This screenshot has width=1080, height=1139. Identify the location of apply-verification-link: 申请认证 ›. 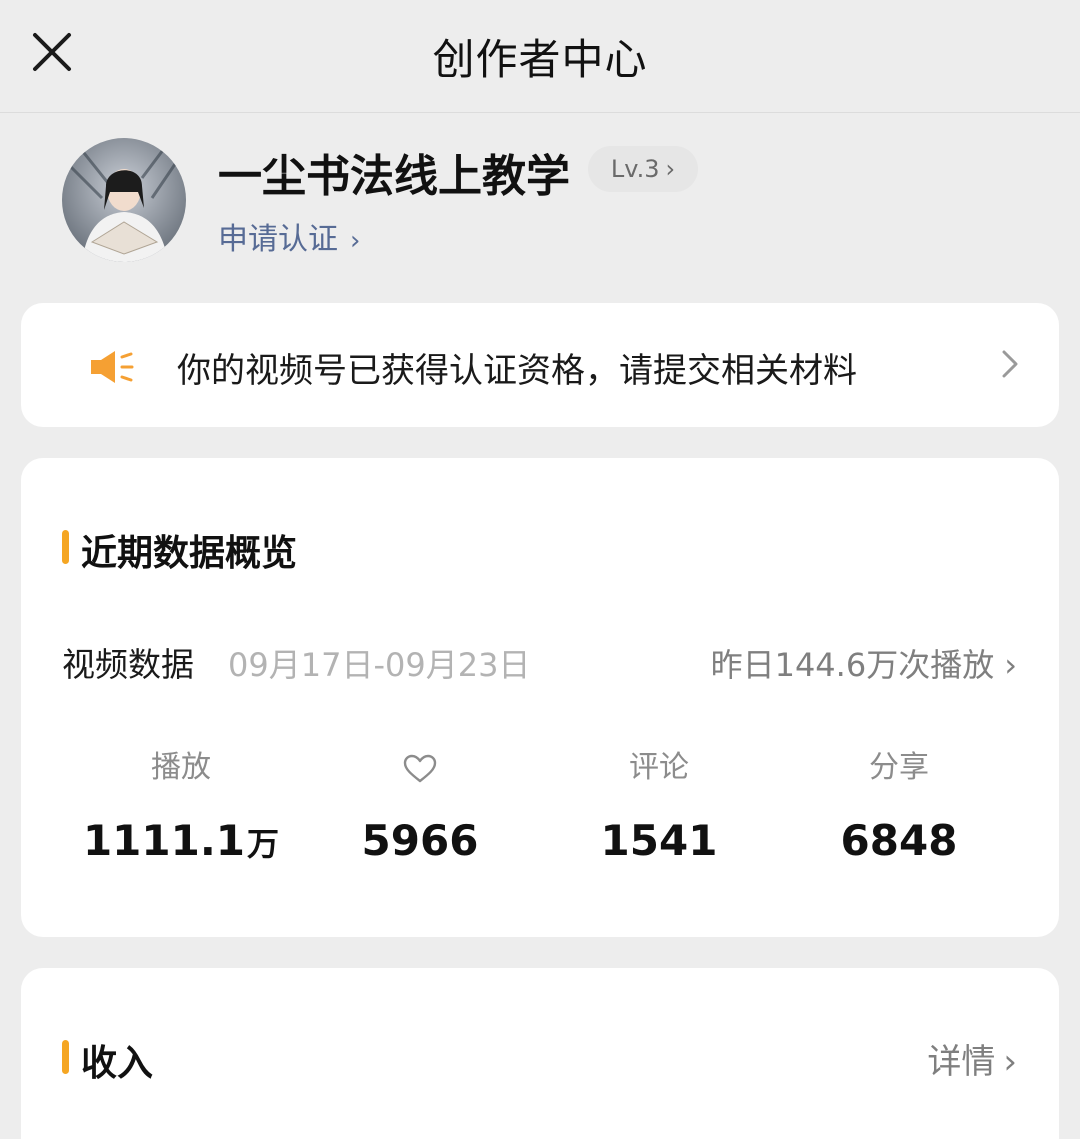
(289, 236).